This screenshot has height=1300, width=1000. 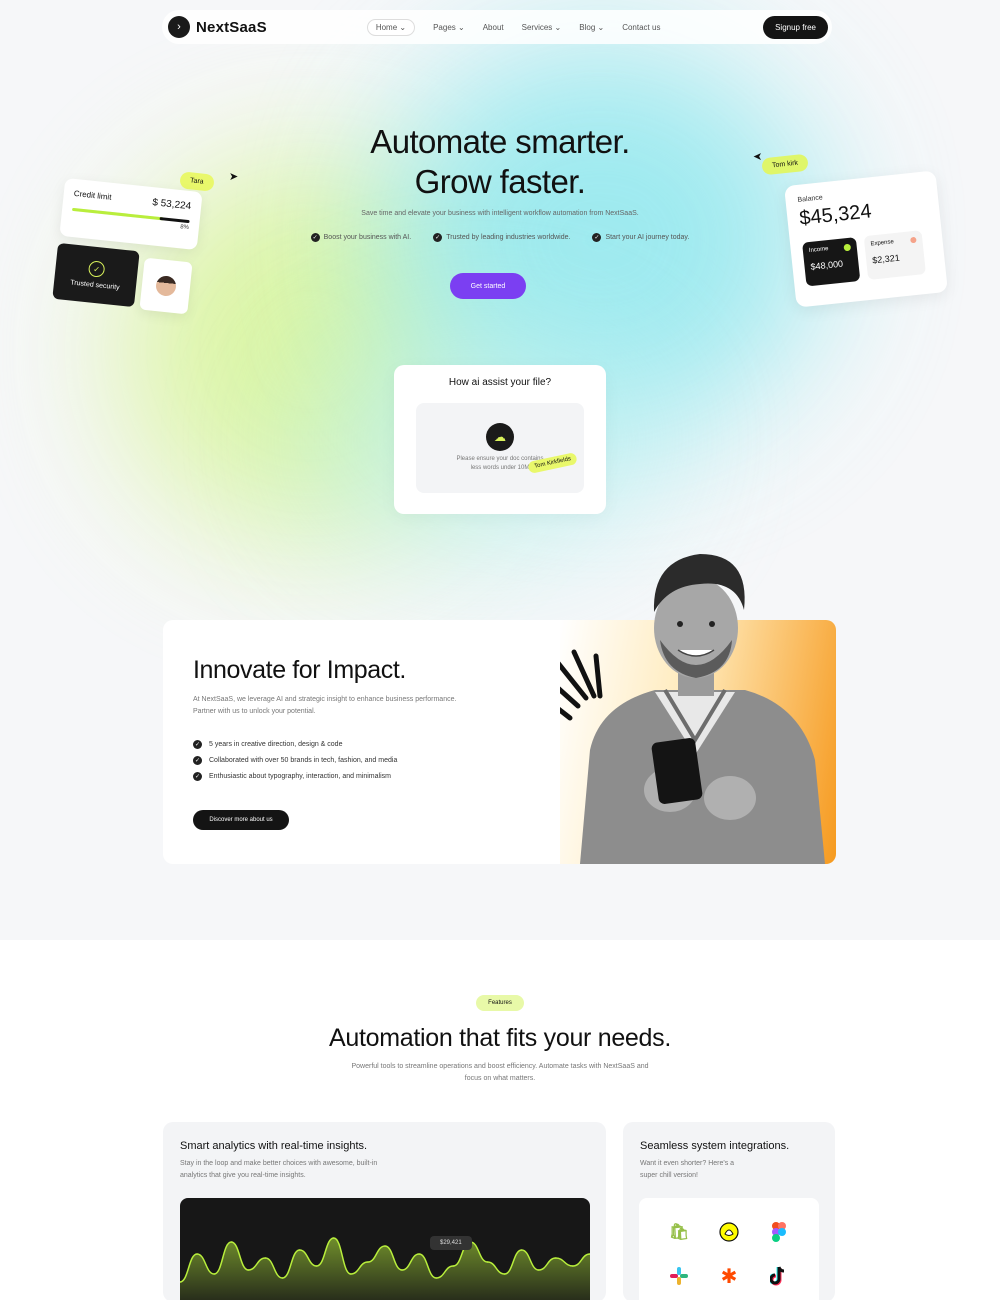 I want to click on person-with-phone-image, so click(x=692, y=709).